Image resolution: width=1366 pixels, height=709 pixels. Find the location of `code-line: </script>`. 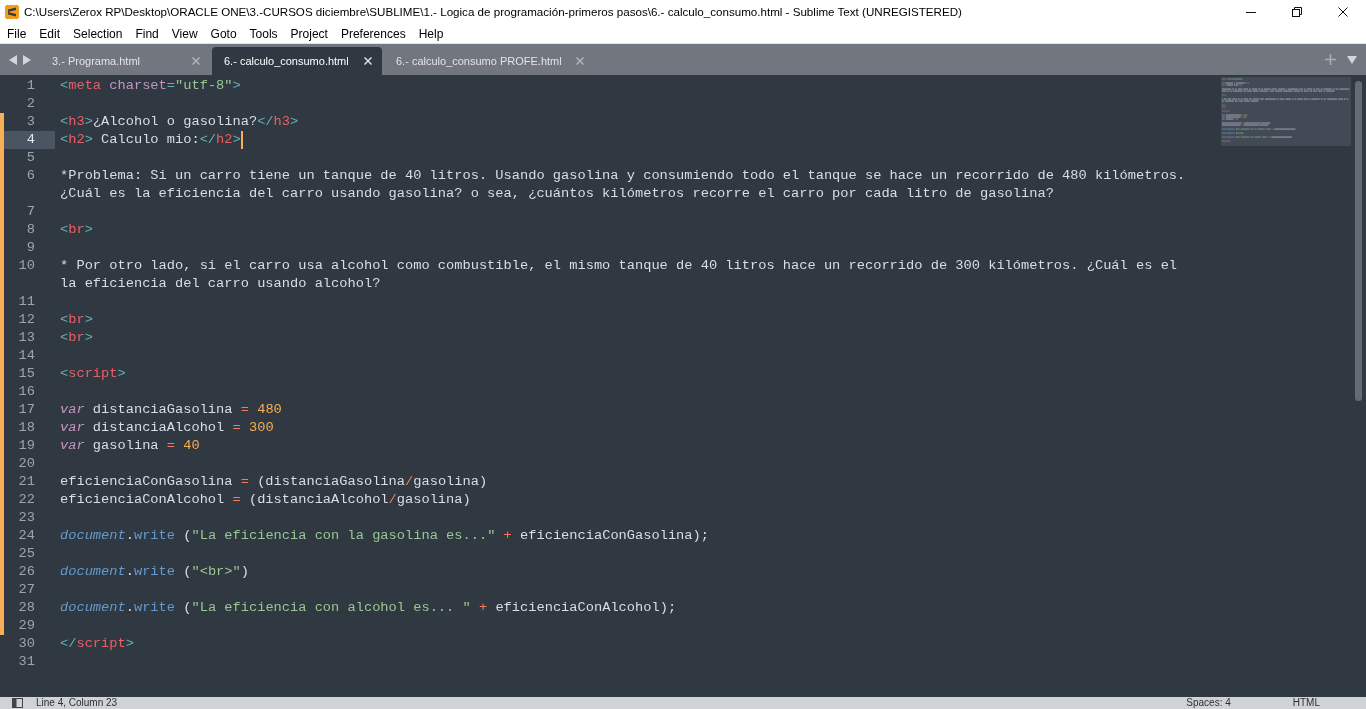

code-line: </script> is located at coordinates (97, 643).